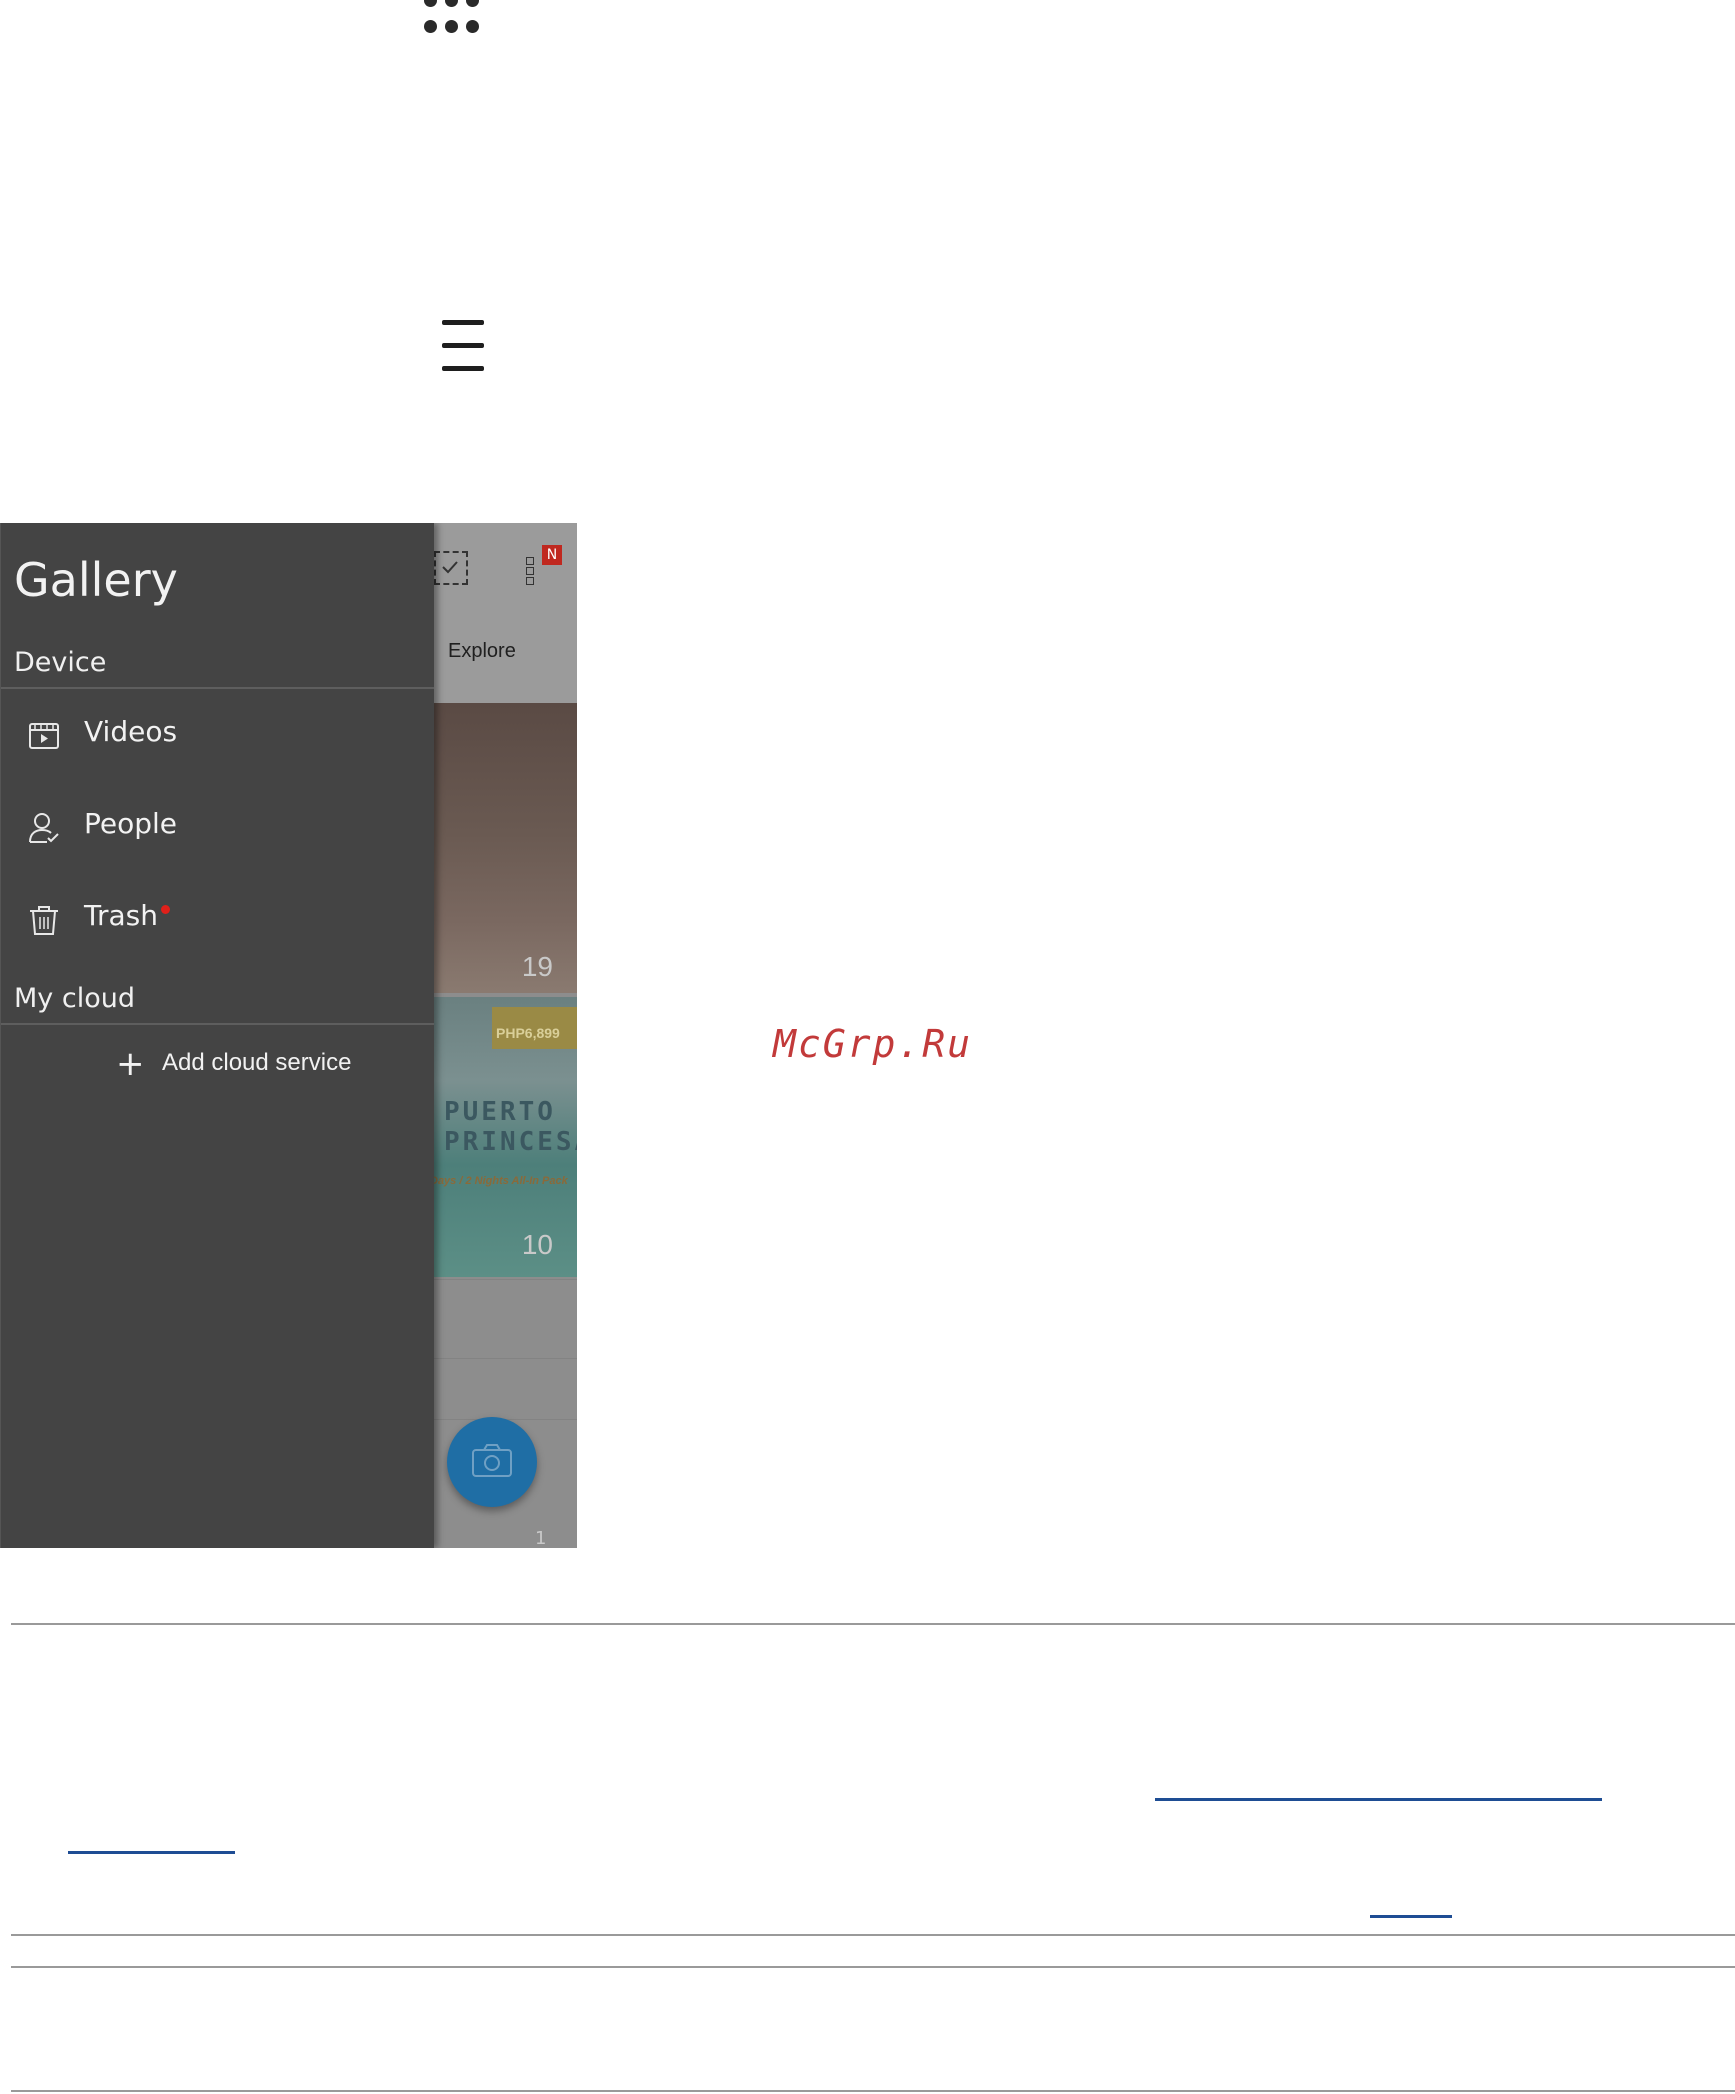 The height and width of the screenshot is (2094, 1735). Describe the element at coordinates (121, 915) in the screenshot. I see `drawer-item-text: Trash` at that location.